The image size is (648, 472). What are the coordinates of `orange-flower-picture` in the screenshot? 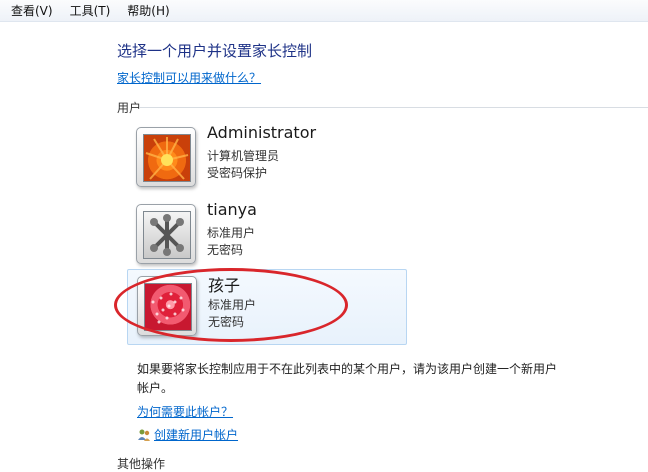 It's located at (167, 158).